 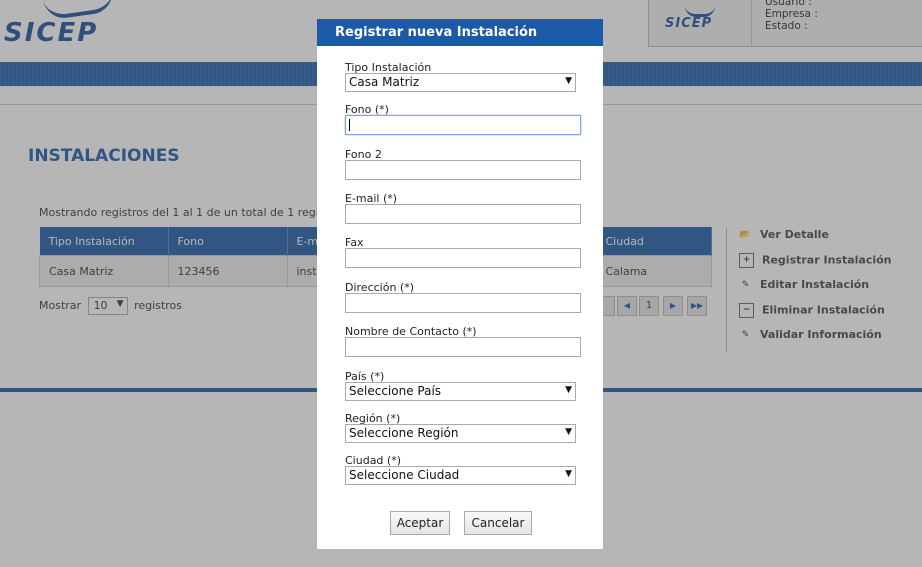 What do you see at coordinates (463, 170) in the screenshot?
I see `fono2-input` at bounding box center [463, 170].